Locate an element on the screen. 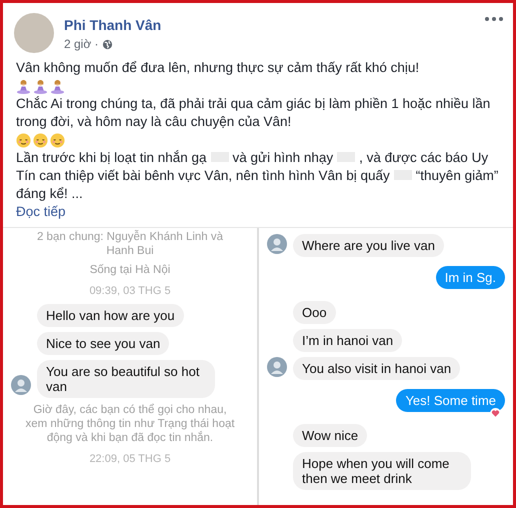 The width and height of the screenshot is (516, 508). message-bubble: Wow nice is located at coordinates (330, 435).